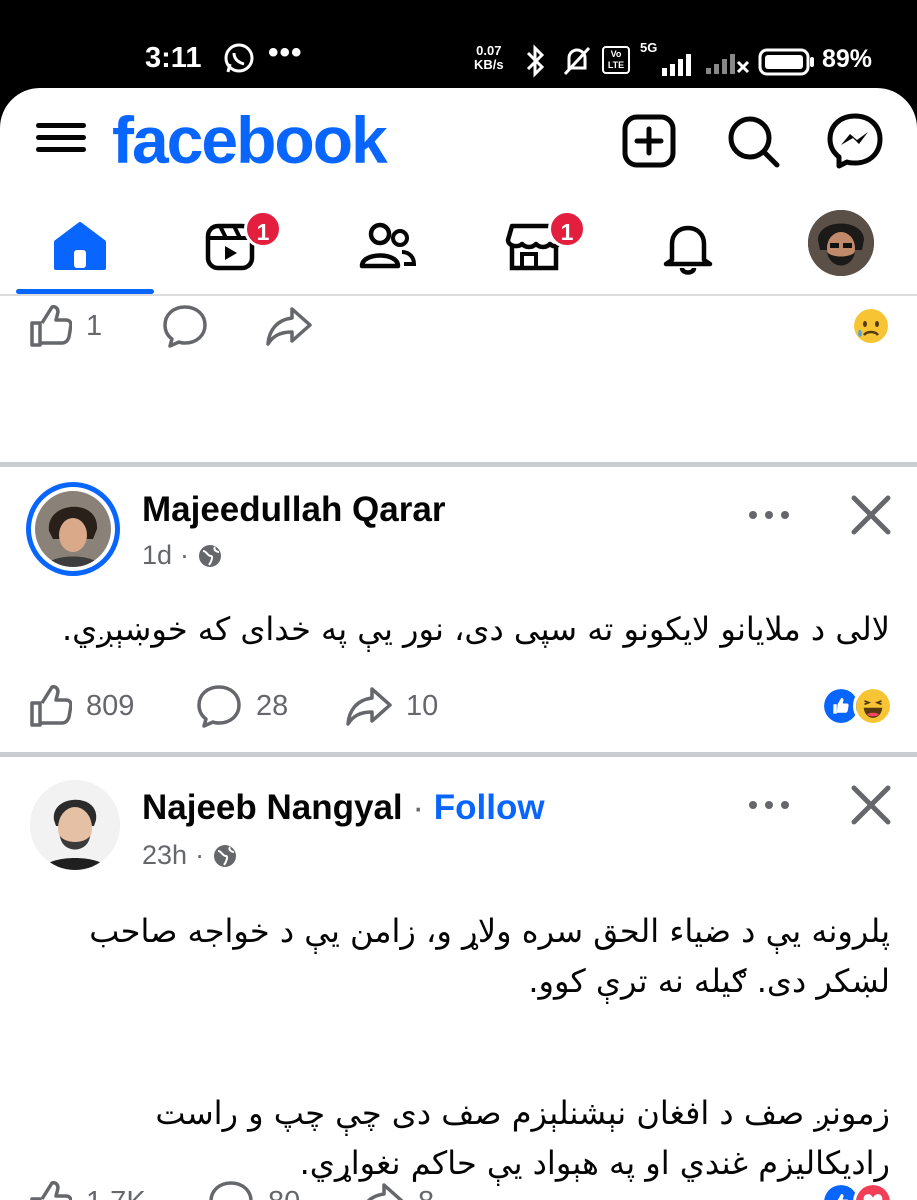 The width and height of the screenshot is (917, 1200). What do you see at coordinates (61, 141) in the screenshot?
I see `menu-button` at bounding box center [61, 141].